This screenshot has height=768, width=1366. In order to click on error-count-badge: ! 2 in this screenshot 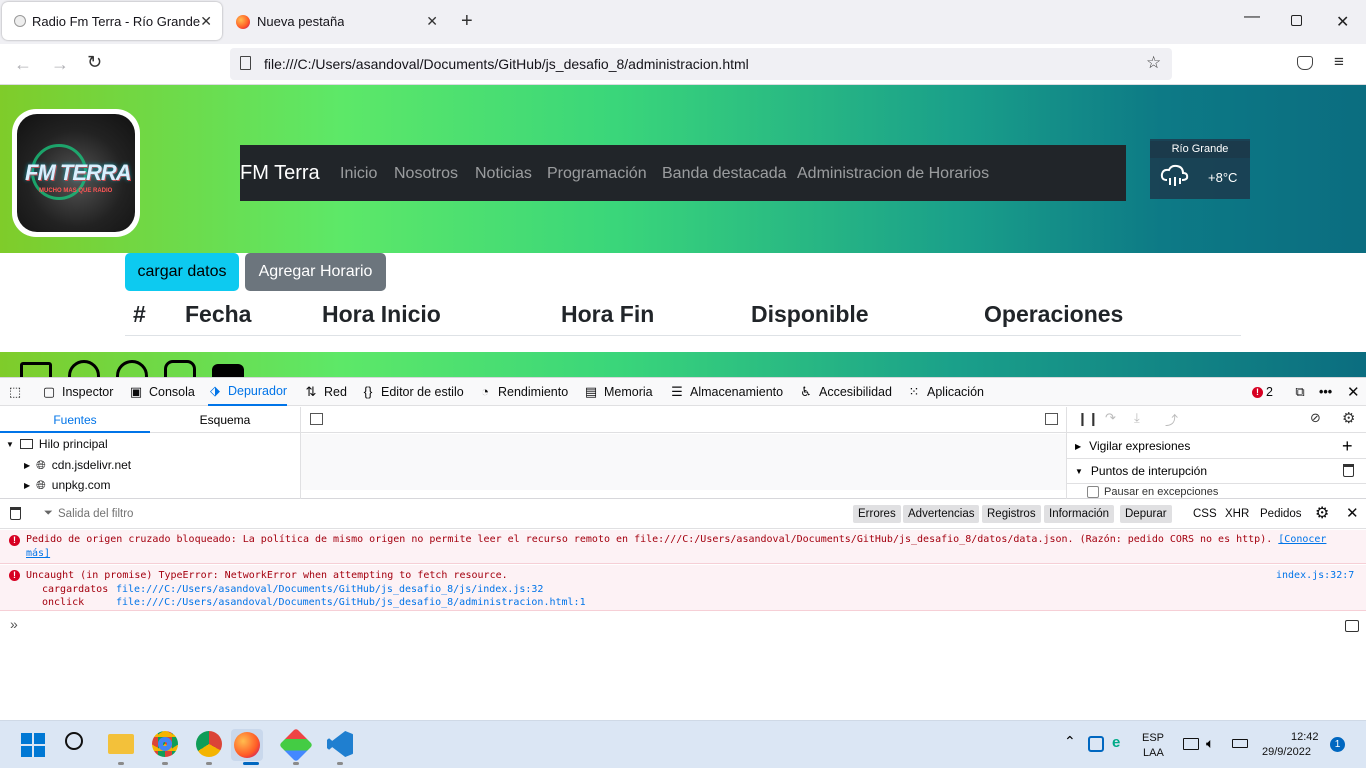, I will do `click(1262, 392)`.